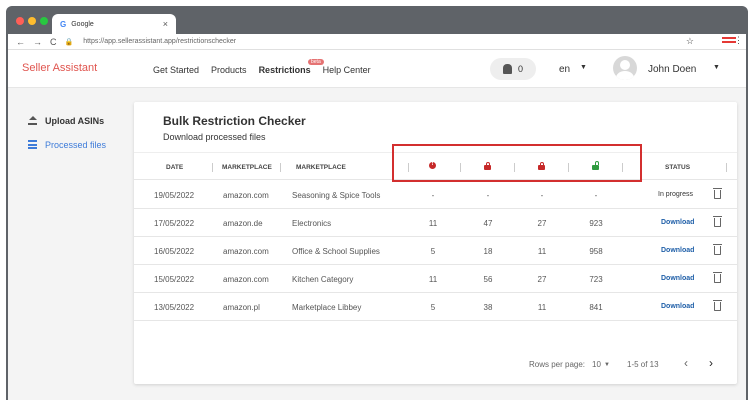  I want to click on row-marketplace: amazon.pl, so click(241, 307).